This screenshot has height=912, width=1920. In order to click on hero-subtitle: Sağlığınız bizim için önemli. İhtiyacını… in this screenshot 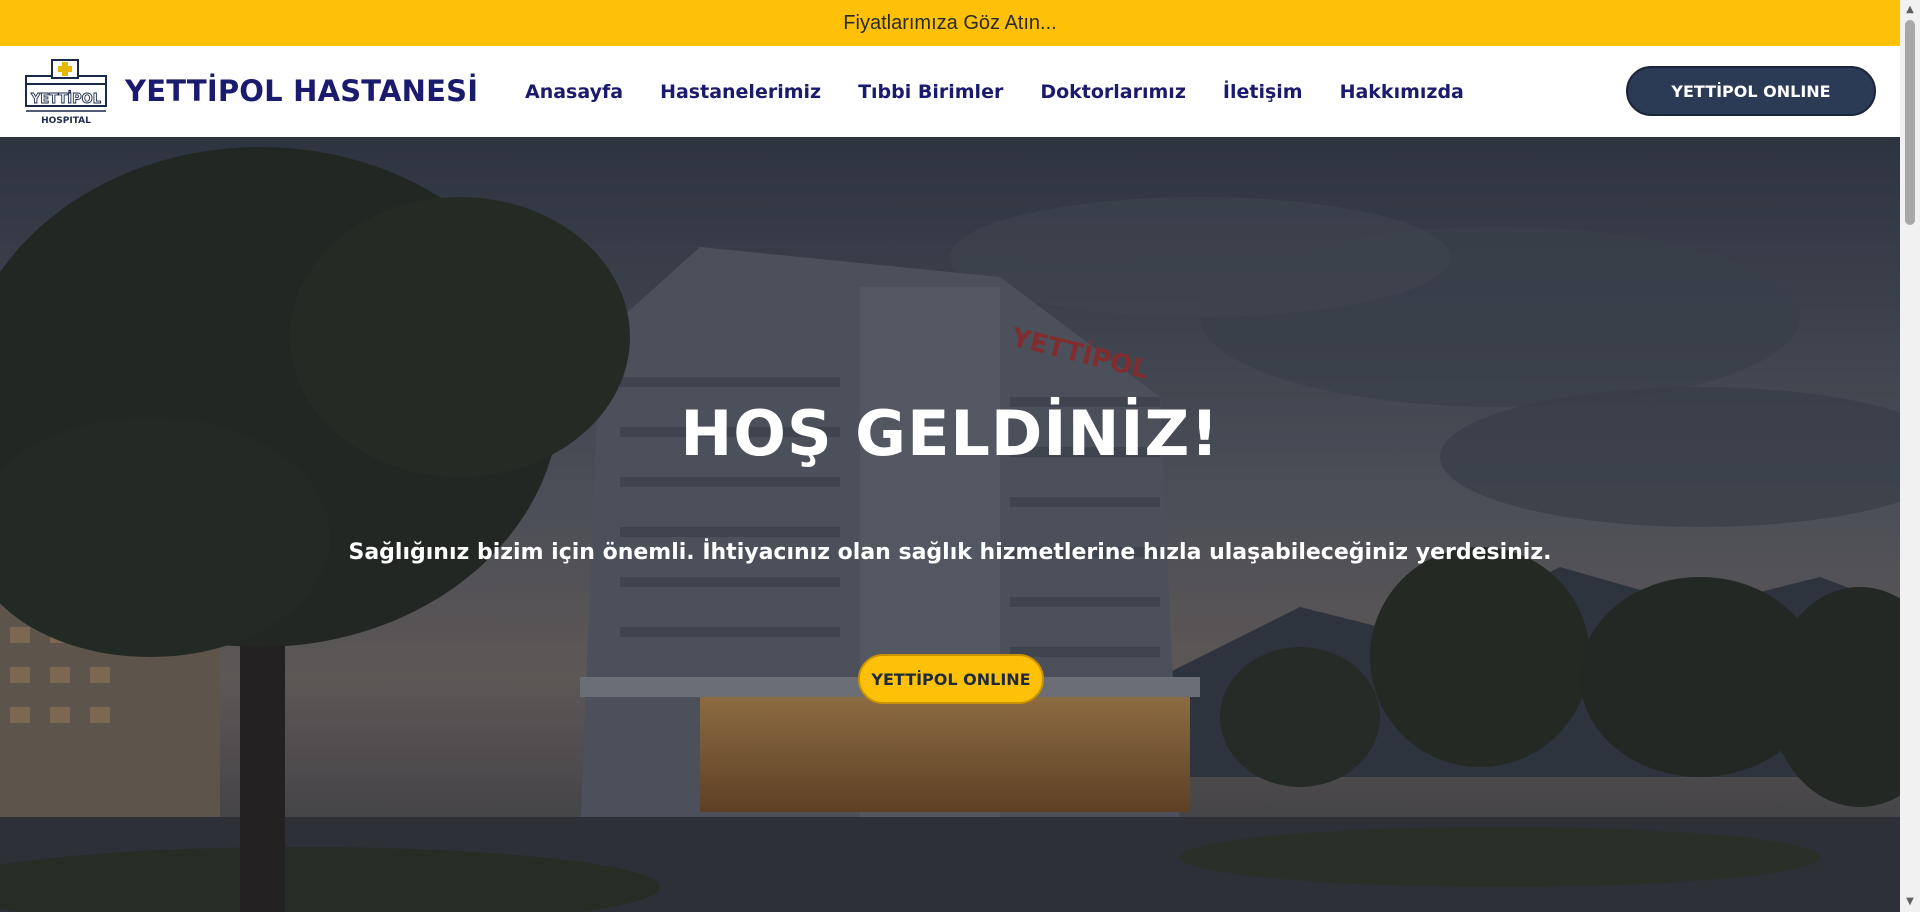, I will do `click(950, 552)`.